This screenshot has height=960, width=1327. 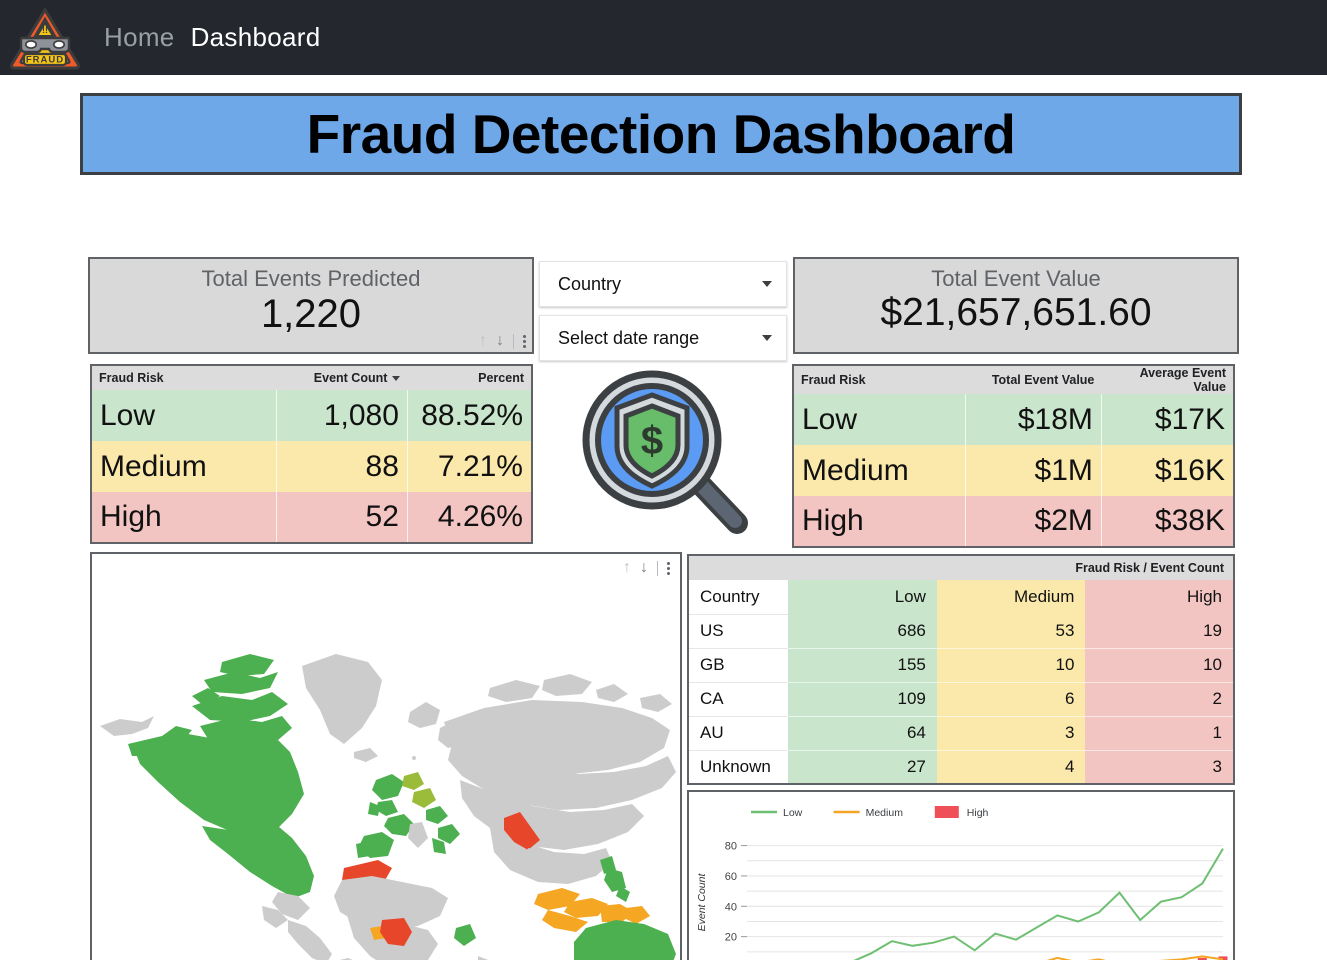 What do you see at coordinates (1135, 957) in the screenshot?
I see `line-medium` at bounding box center [1135, 957].